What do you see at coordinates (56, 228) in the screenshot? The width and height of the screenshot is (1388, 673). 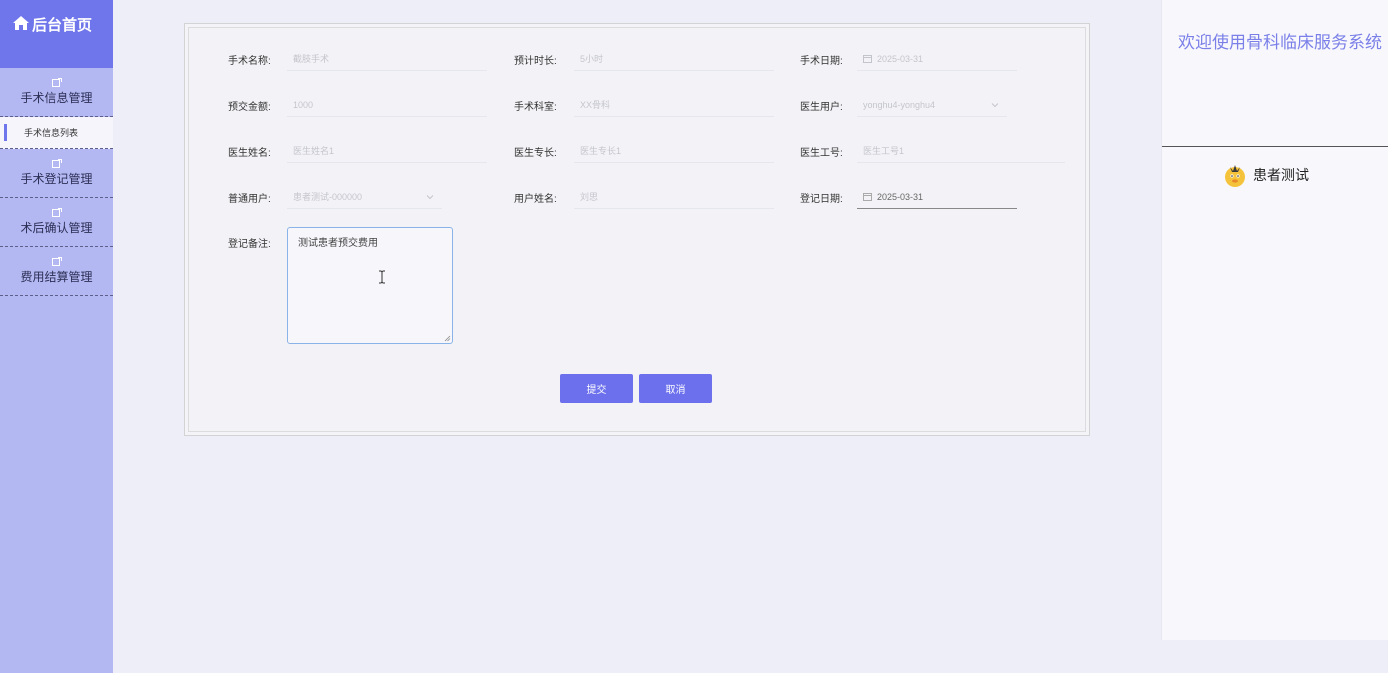 I see `sidebar-item-label: 术后确认管理` at bounding box center [56, 228].